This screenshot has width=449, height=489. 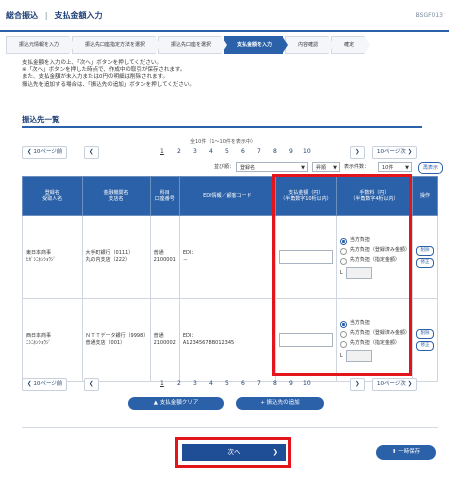 What do you see at coordinates (22, 15) in the screenshot?
I see `breadcrumb-root: 総合振込` at bounding box center [22, 15].